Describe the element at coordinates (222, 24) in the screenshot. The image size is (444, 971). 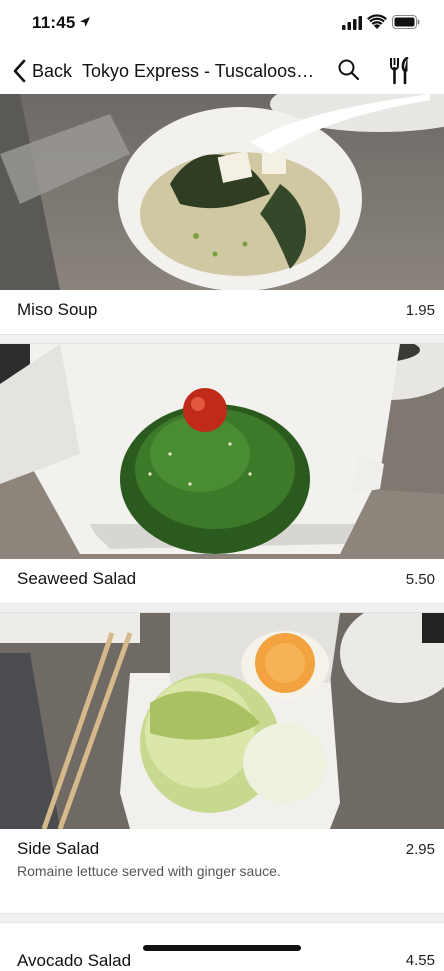
I see `status-bar: 11:45` at that location.